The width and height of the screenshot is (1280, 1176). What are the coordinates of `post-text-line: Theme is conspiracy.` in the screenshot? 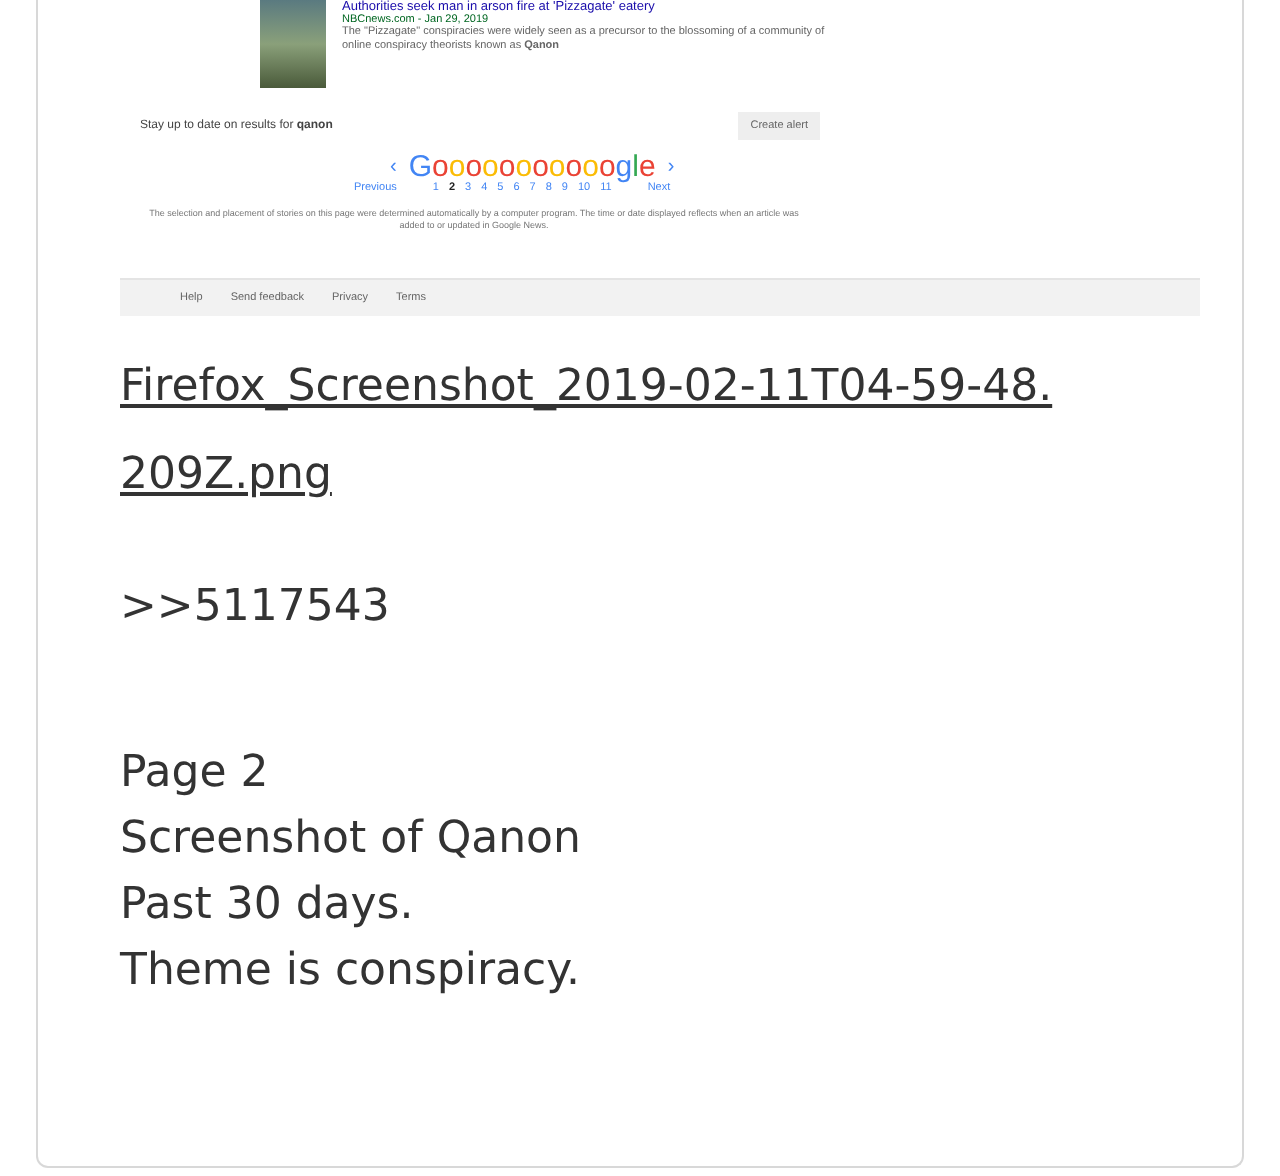 It's located at (350, 972).